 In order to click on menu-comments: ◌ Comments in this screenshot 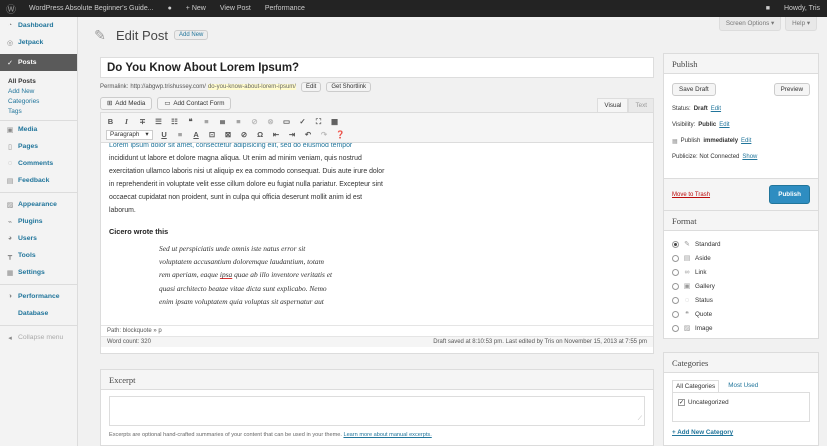, I will do `click(38, 163)`.